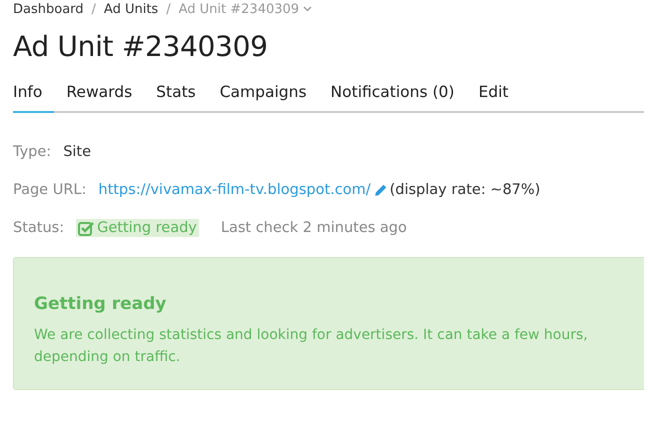 The image size is (657, 441). What do you see at coordinates (101, 304) in the screenshot?
I see `alert-title: Getting ready` at bounding box center [101, 304].